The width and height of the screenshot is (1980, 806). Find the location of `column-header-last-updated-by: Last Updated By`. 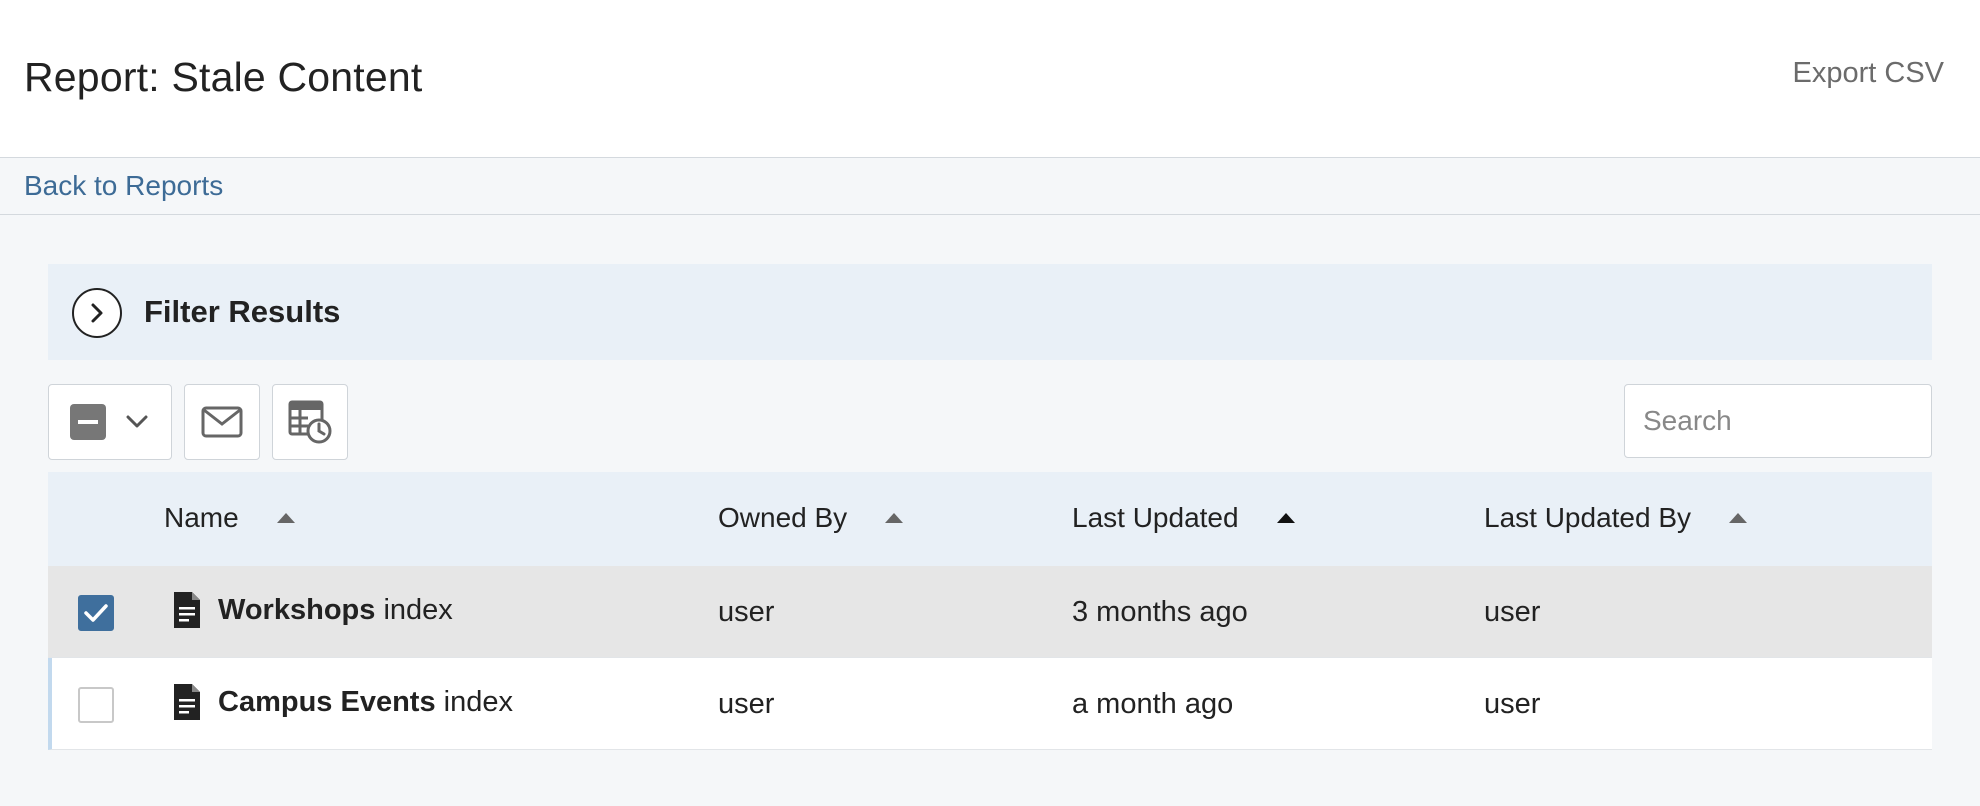

column-header-last-updated-by: Last Updated By is located at coordinates (1616, 518).